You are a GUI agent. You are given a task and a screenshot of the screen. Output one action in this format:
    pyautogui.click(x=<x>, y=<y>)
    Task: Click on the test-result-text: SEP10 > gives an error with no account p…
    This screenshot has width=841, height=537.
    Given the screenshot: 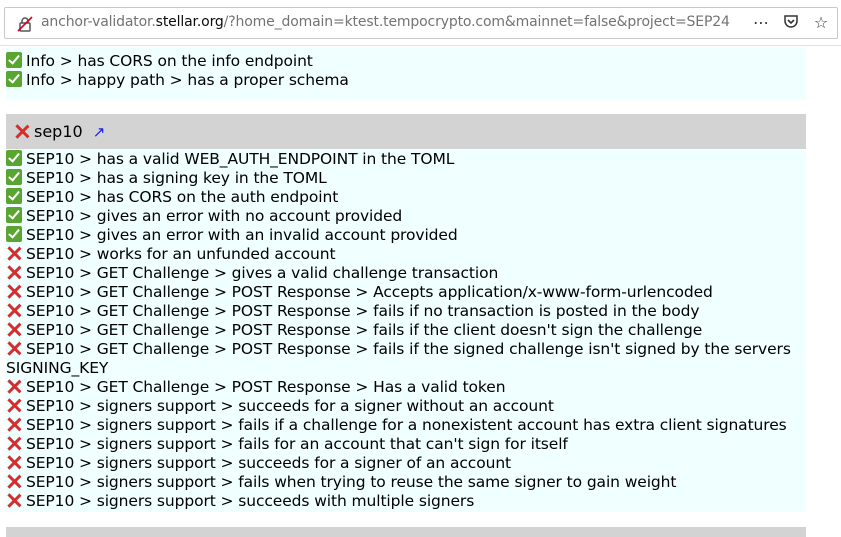 What is the action you would take?
    pyautogui.click(x=214, y=216)
    